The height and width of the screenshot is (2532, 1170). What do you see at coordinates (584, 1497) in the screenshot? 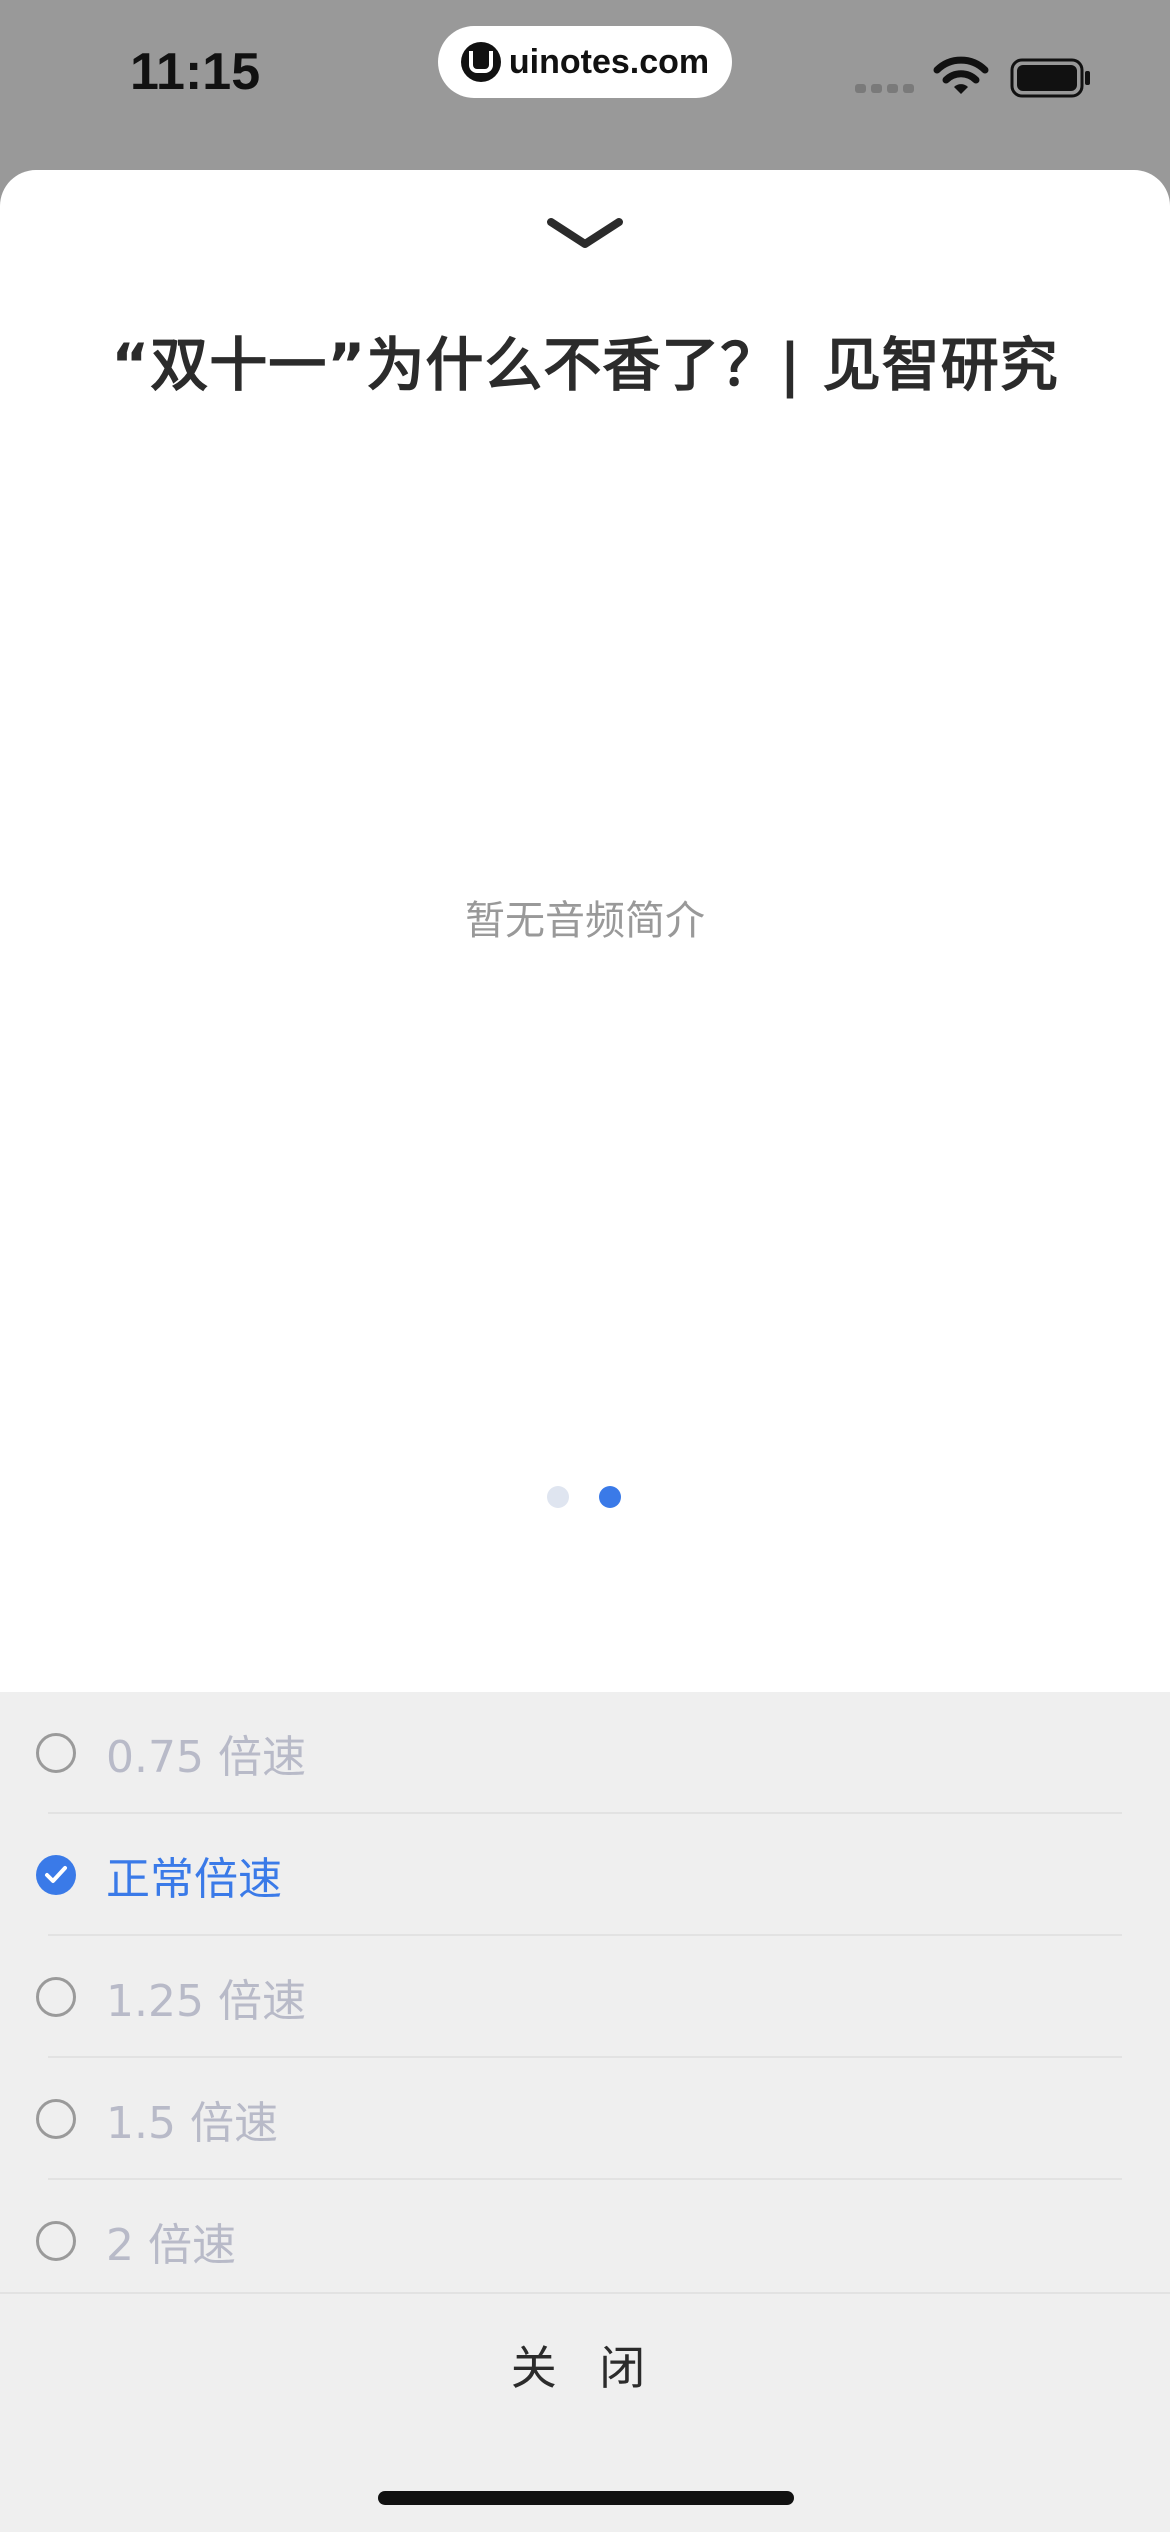
I see `page-indicator` at bounding box center [584, 1497].